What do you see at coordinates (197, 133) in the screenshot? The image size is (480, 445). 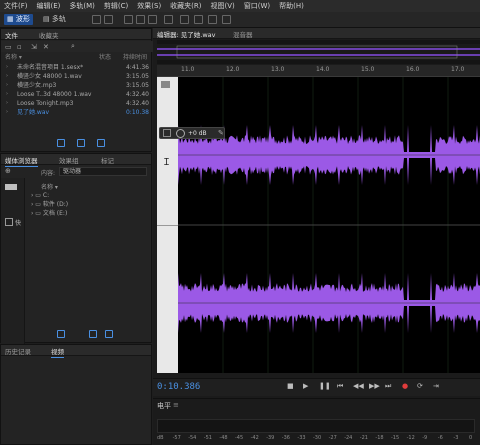 I see `hud-gain-value: +0 dB` at bounding box center [197, 133].